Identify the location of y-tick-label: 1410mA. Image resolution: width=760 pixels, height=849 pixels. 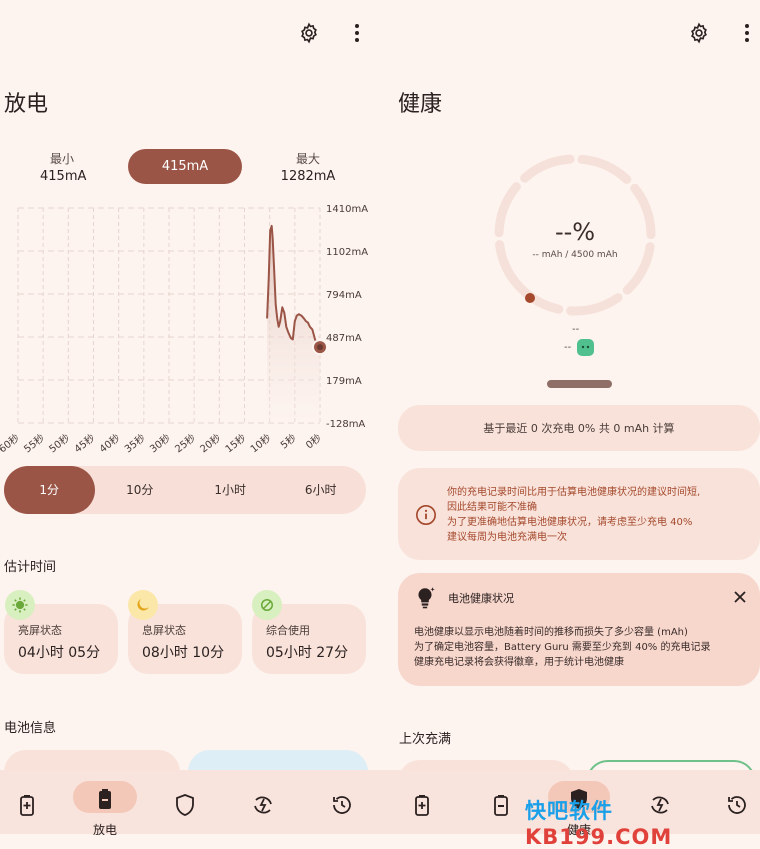
(347, 209).